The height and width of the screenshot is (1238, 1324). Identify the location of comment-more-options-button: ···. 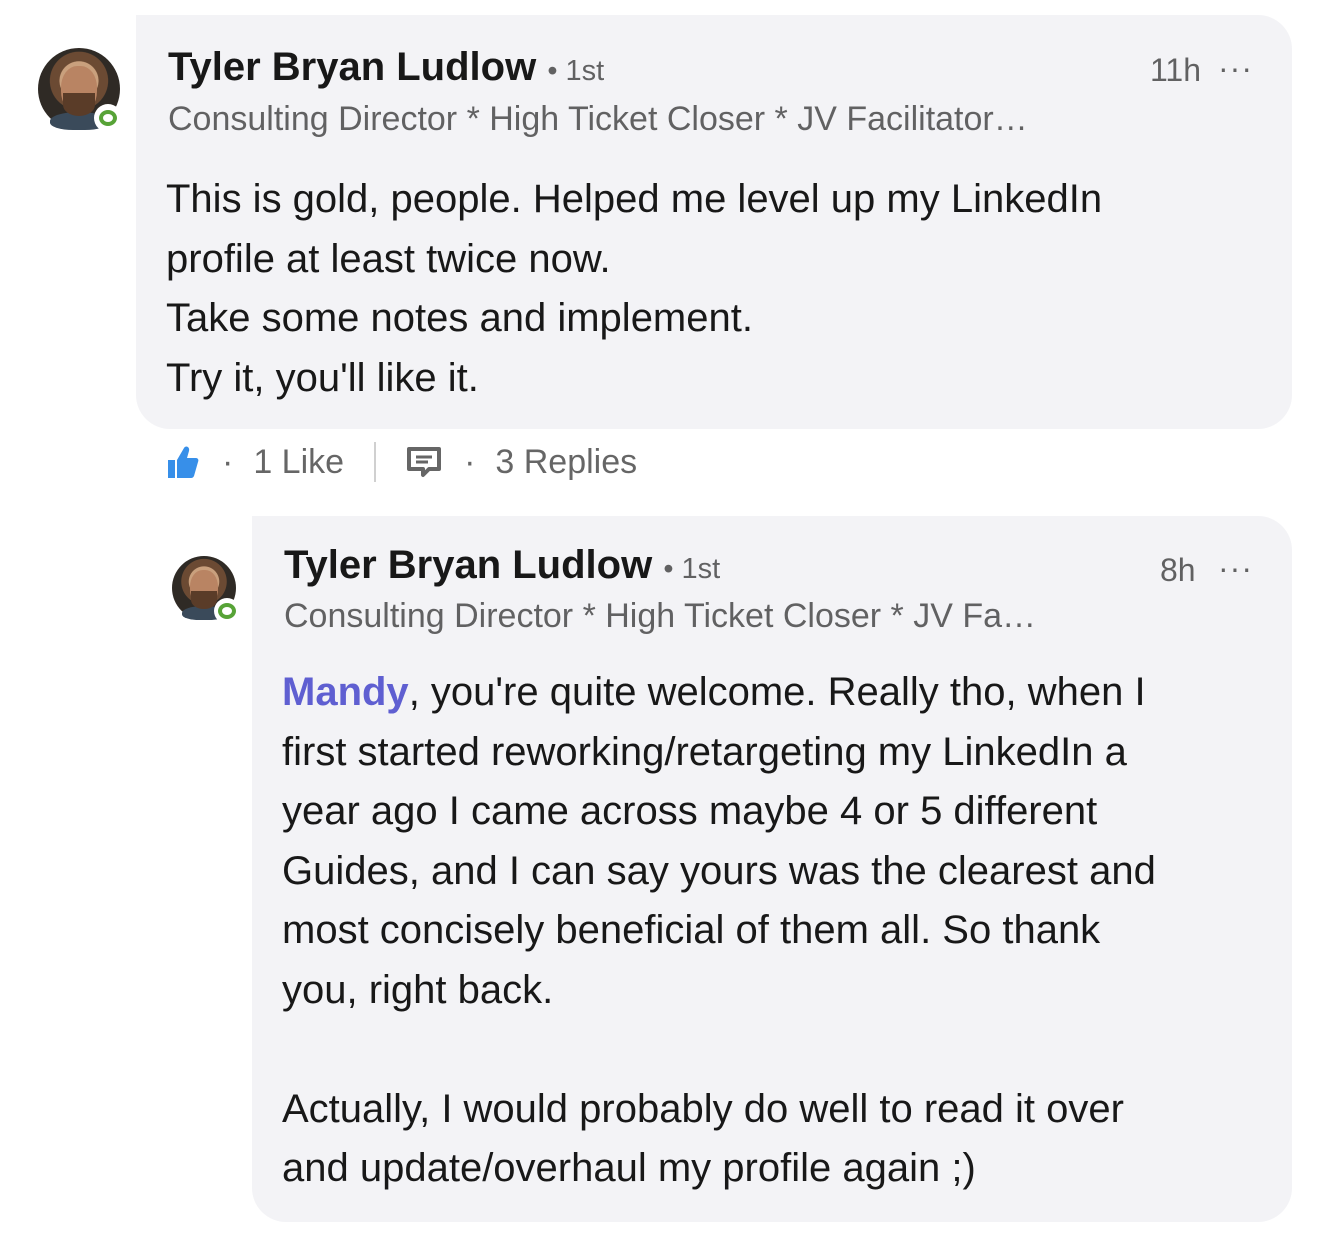
(1235, 68).